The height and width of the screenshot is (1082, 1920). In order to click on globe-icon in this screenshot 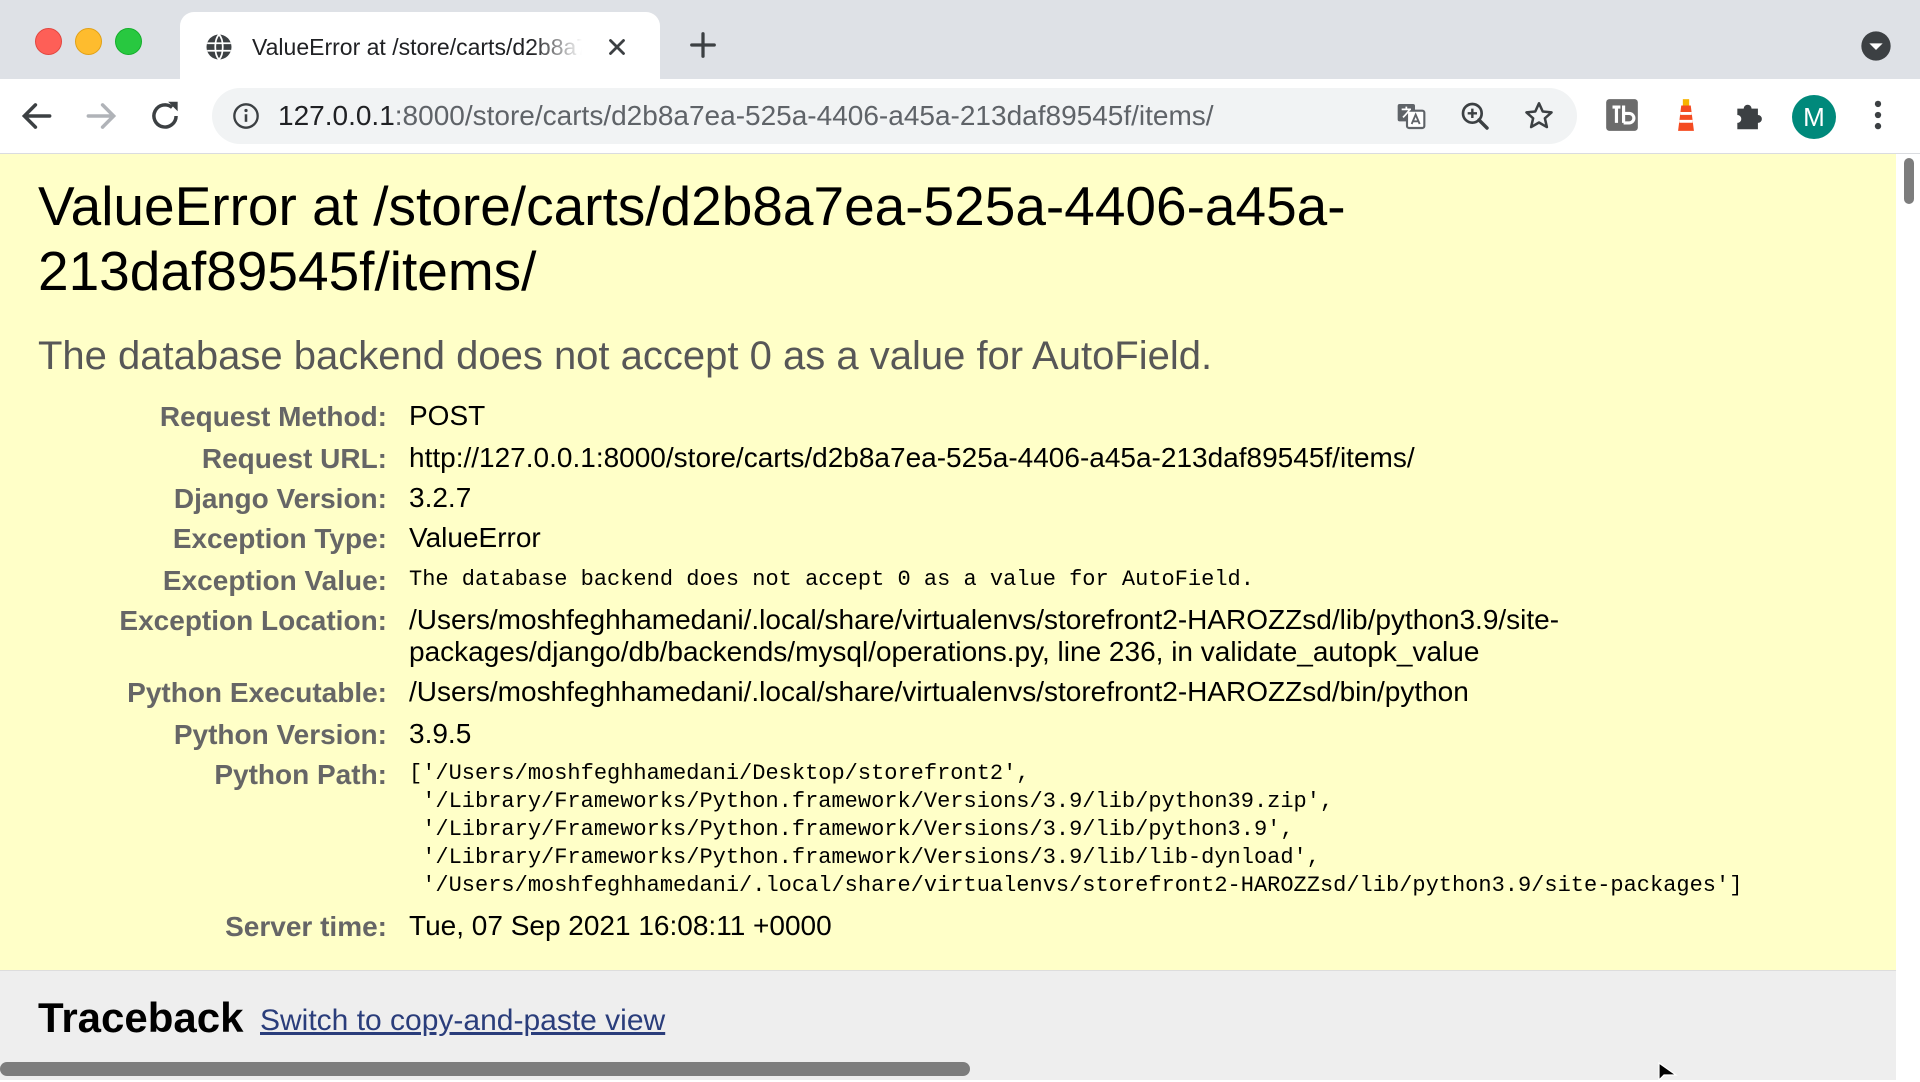, I will do `click(219, 47)`.